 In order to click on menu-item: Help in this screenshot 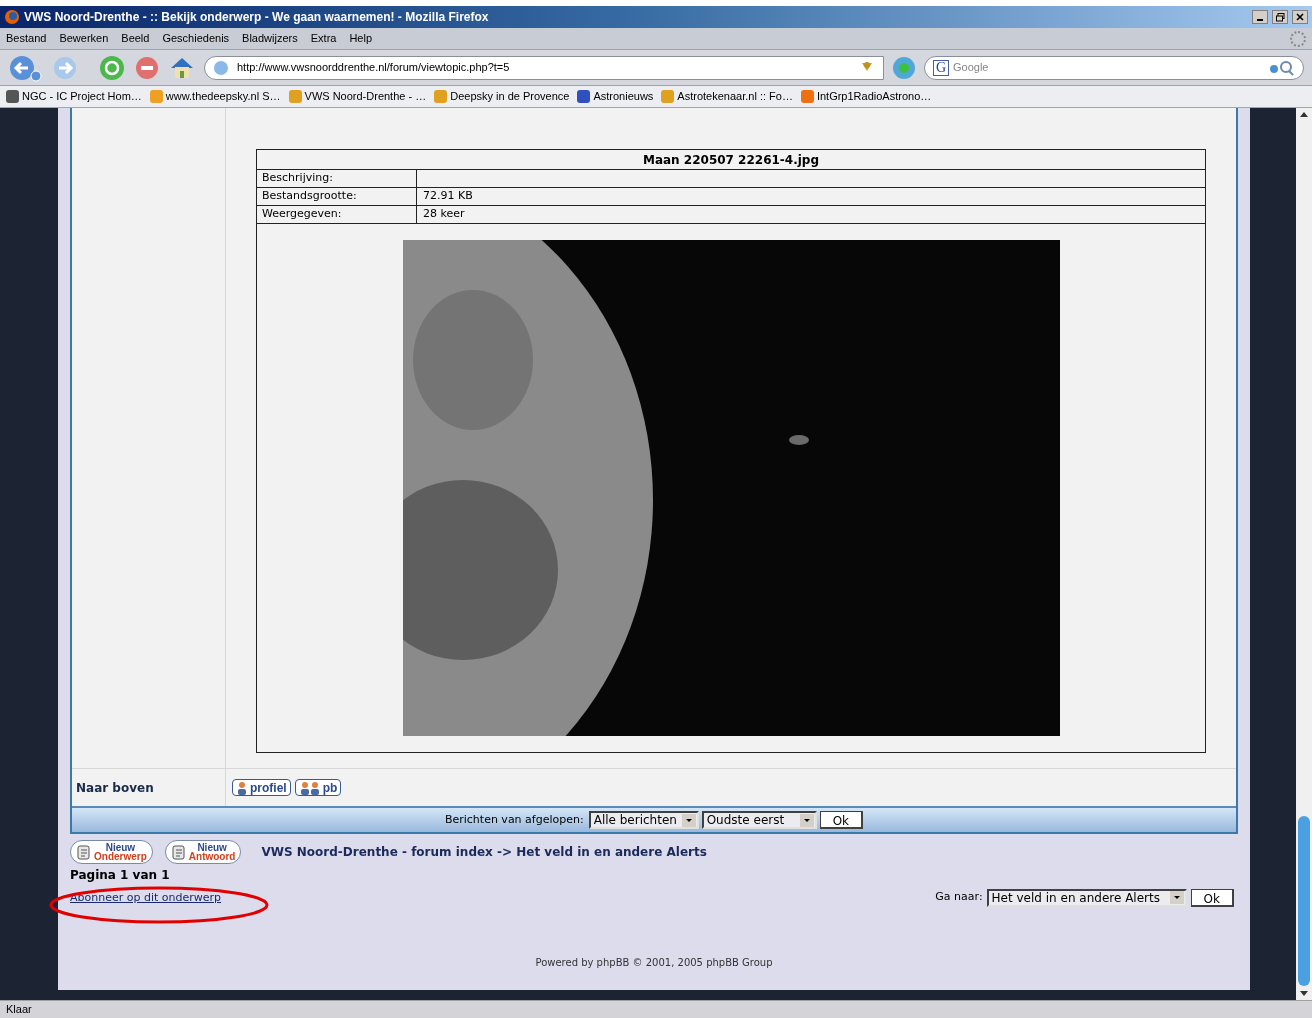, I will do `click(361, 38)`.